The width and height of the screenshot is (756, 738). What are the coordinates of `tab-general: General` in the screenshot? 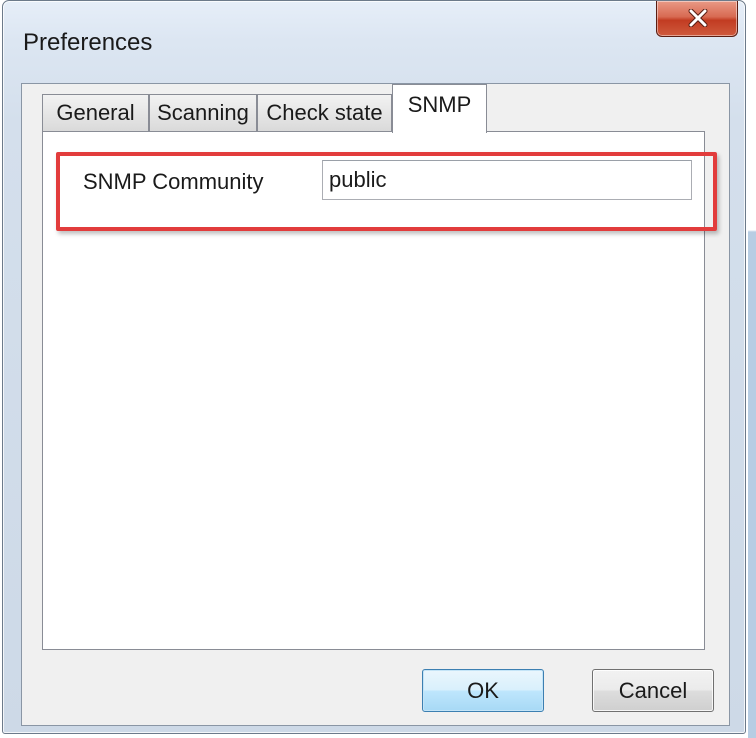 It's located at (95, 113).